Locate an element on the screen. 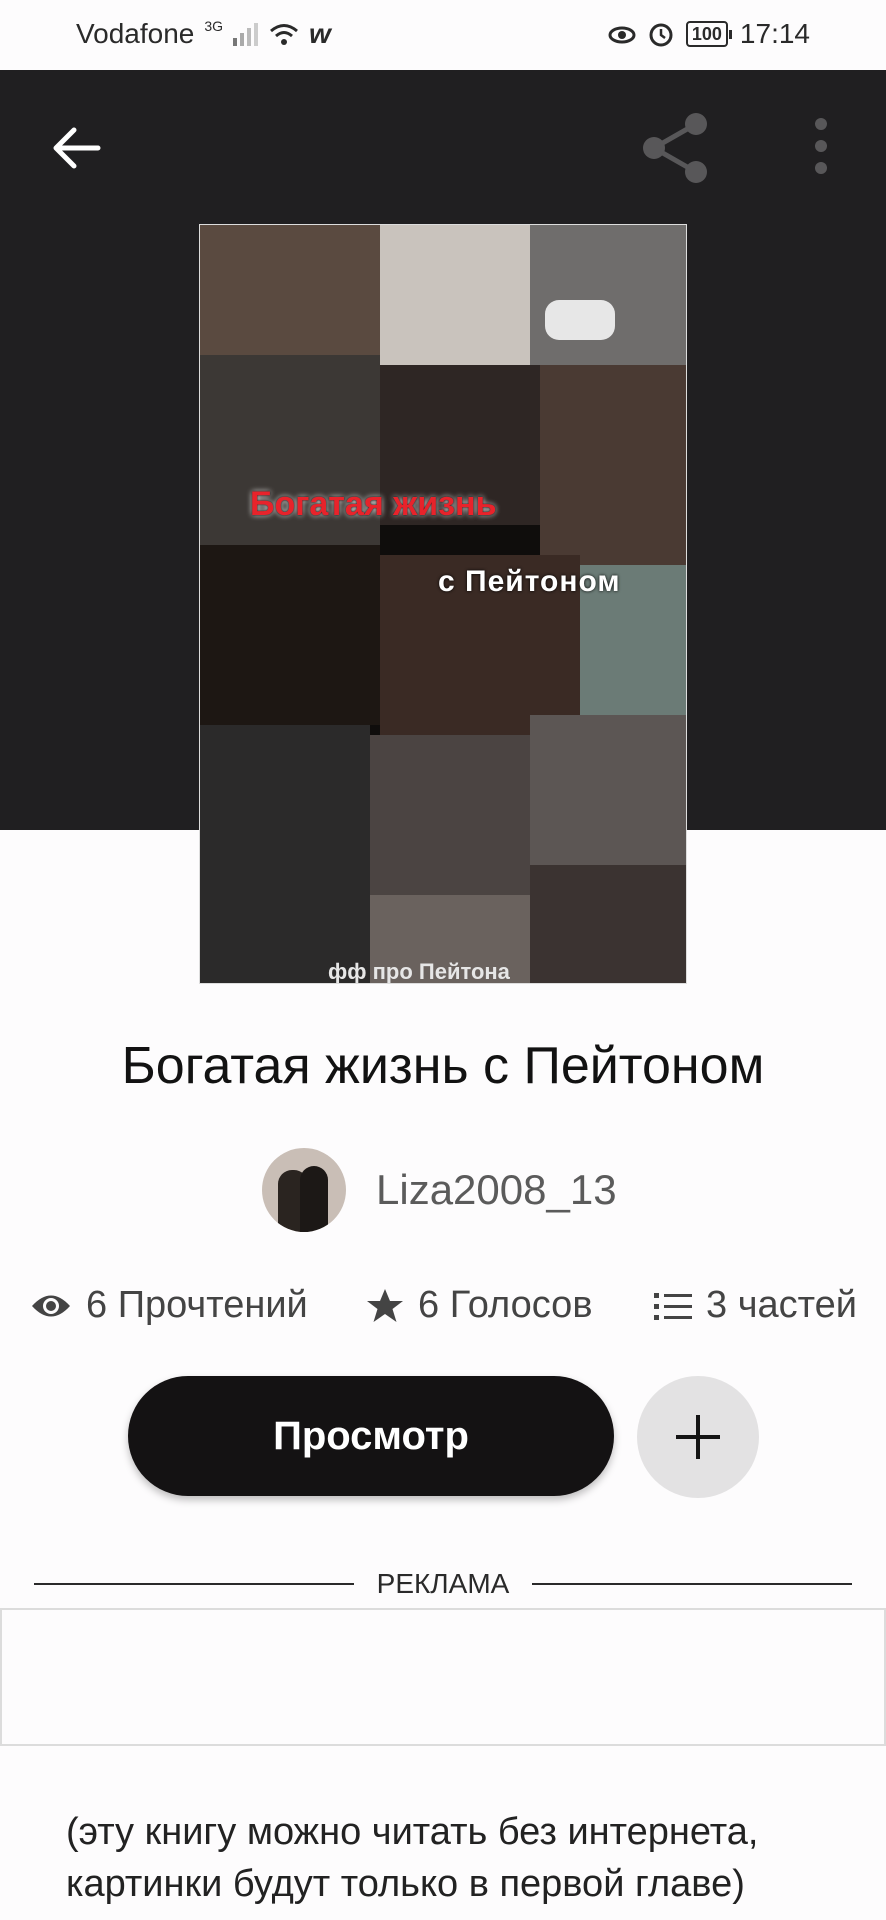 The height and width of the screenshot is (1920, 886). parts-stat: 3 частей is located at coordinates (755, 1305).